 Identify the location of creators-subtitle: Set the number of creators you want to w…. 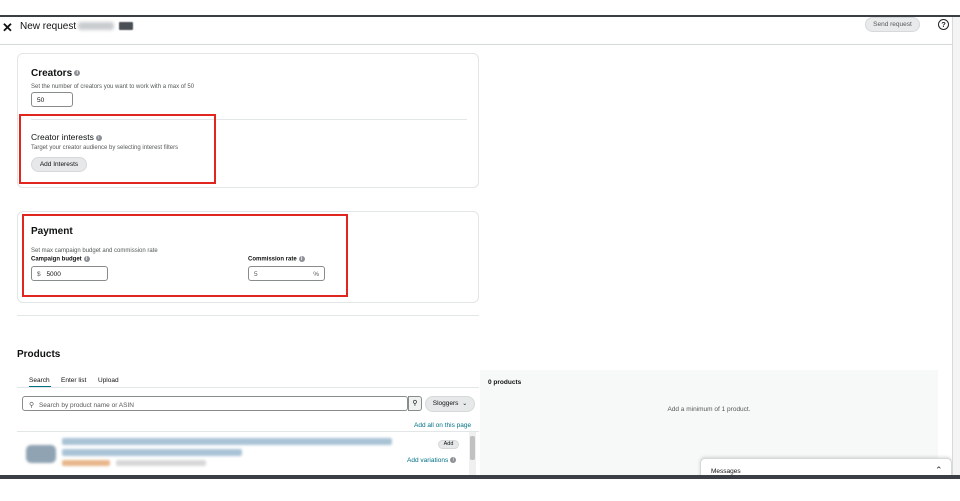
(113, 87).